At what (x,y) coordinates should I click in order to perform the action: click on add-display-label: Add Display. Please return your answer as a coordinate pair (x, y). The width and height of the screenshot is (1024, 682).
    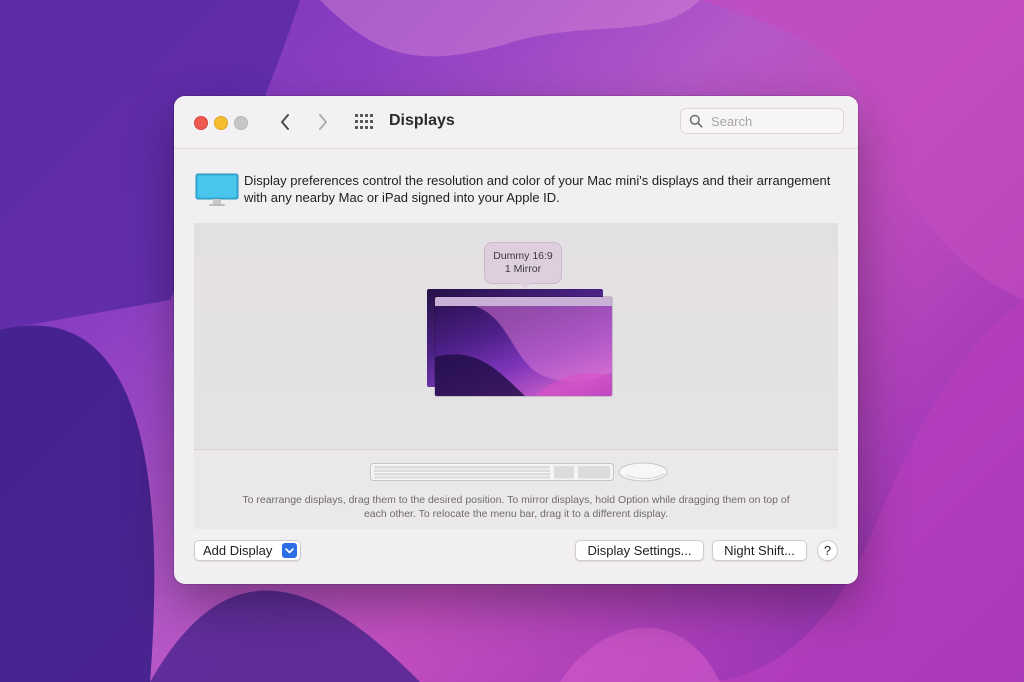
    Looking at the image, I should click on (238, 550).